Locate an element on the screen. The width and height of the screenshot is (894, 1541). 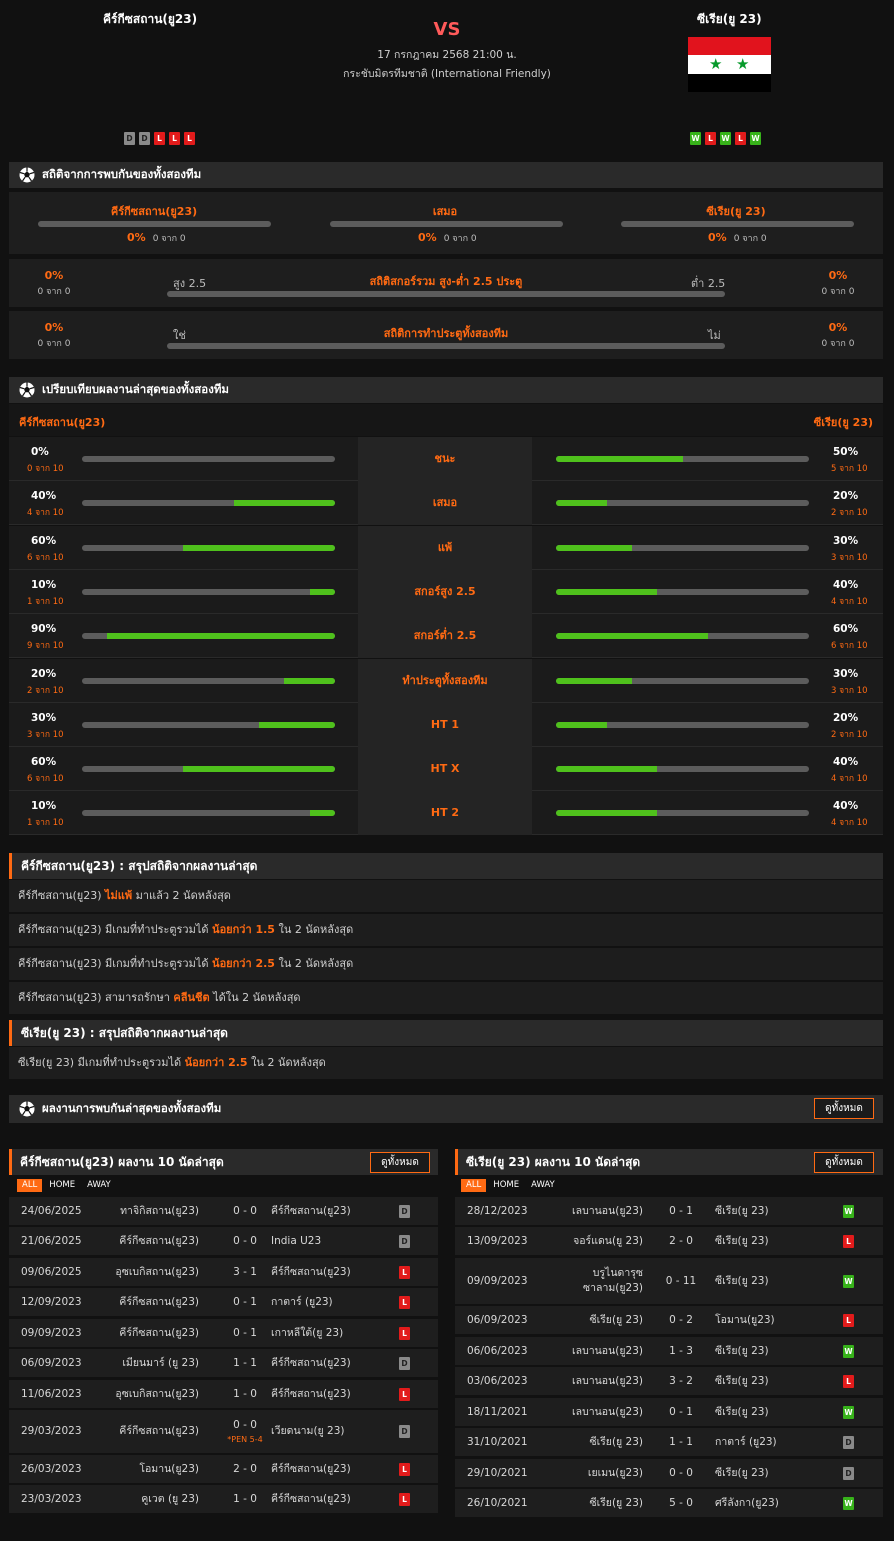
compare-row: 60% 6 จาก 10 แพ้ 30% 3 จาก 10 is located at coordinates (446, 547).